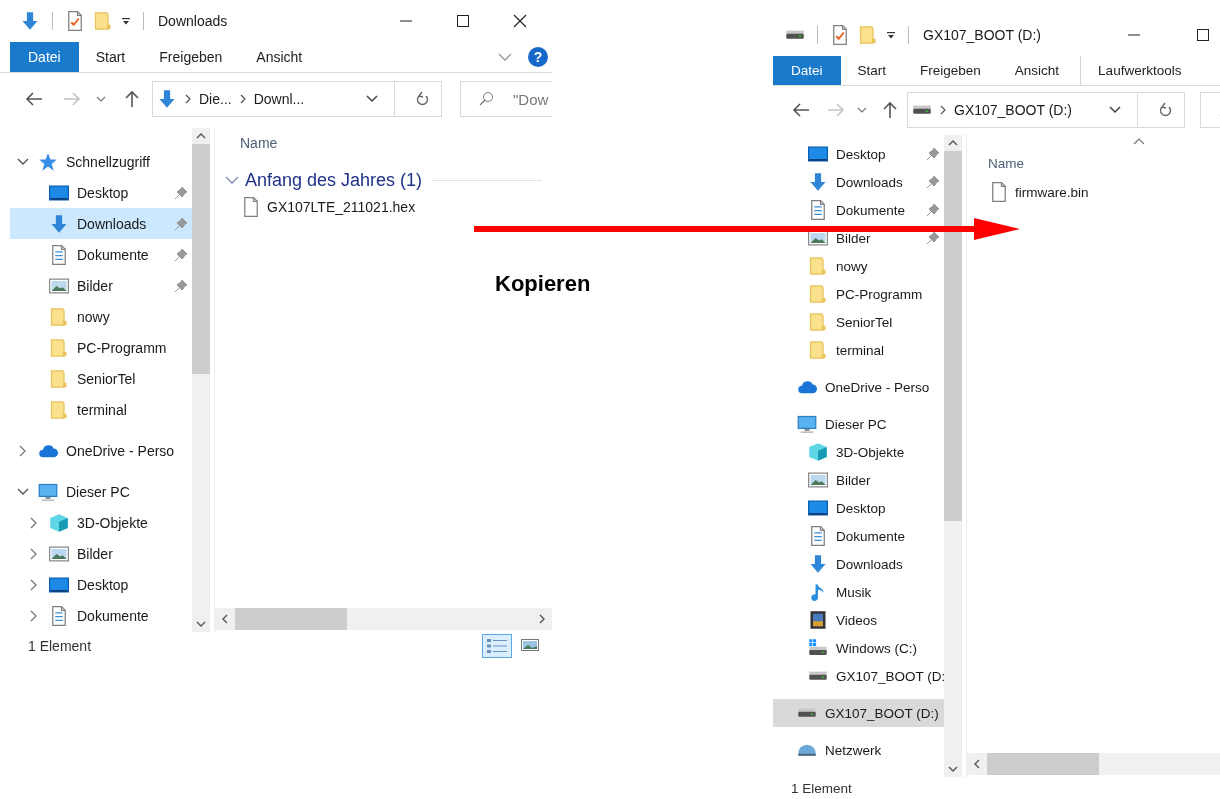  I want to click on file-icon, so click(999, 192).